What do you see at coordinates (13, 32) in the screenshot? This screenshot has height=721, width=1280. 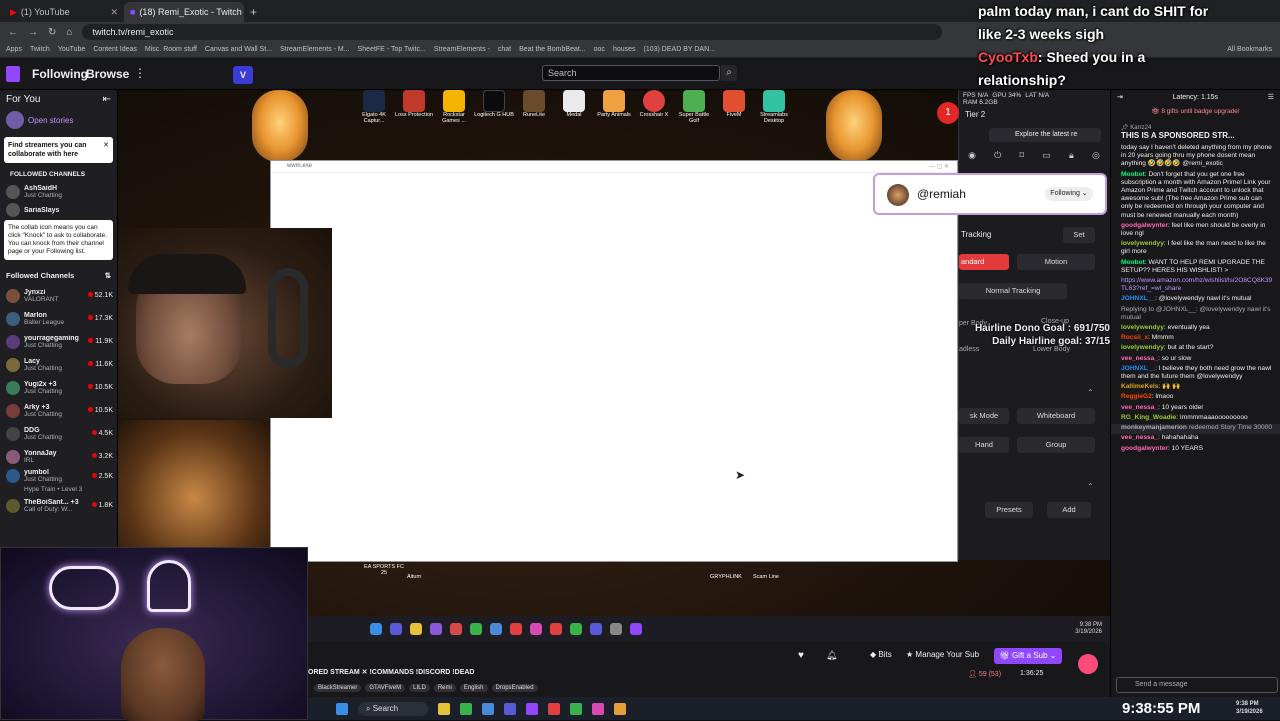 I see `back-icon: ←` at bounding box center [13, 32].